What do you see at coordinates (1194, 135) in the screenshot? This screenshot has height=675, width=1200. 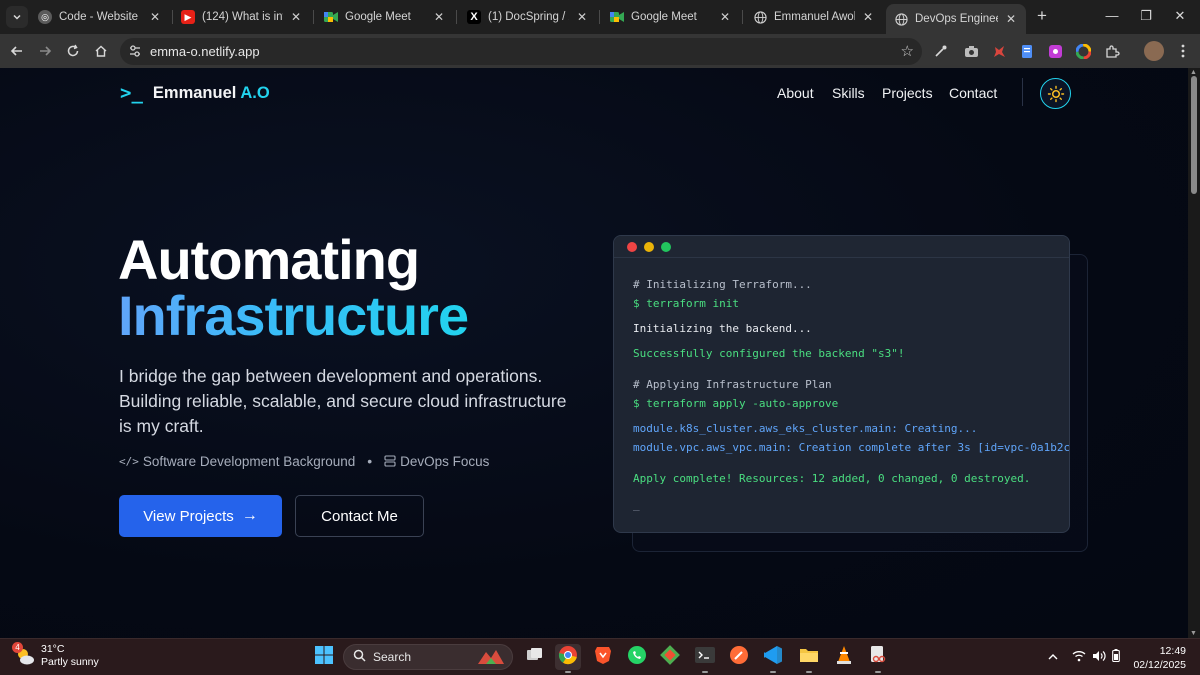 I see `scrollbar-thumb` at bounding box center [1194, 135].